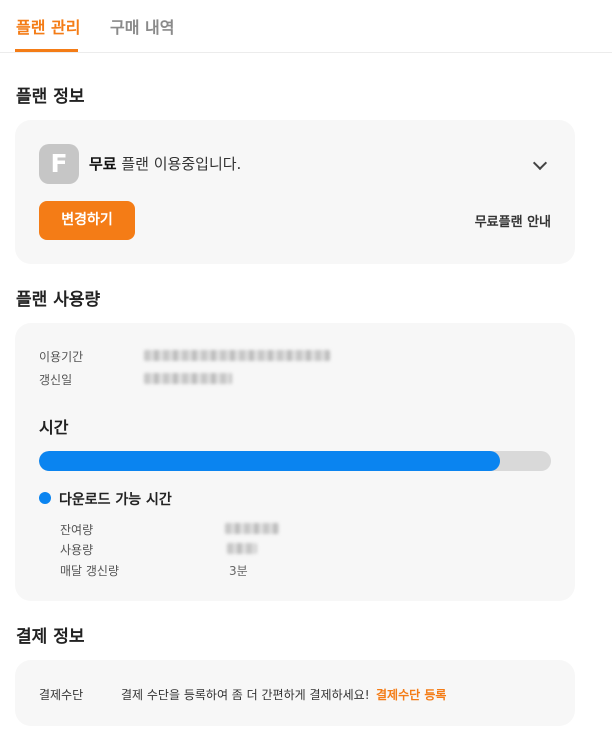  I want to click on period-value-redacted, so click(237, 355).